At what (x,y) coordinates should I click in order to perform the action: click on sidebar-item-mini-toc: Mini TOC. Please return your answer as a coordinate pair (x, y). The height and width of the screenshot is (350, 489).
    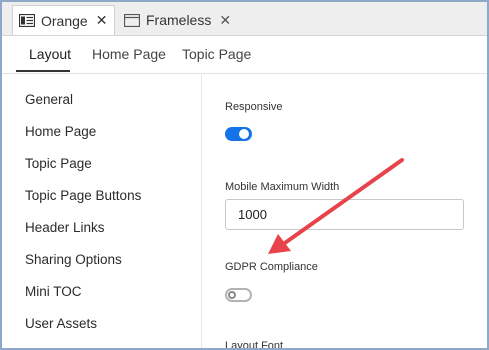
    Looking at the image, I should click on (53, 291).